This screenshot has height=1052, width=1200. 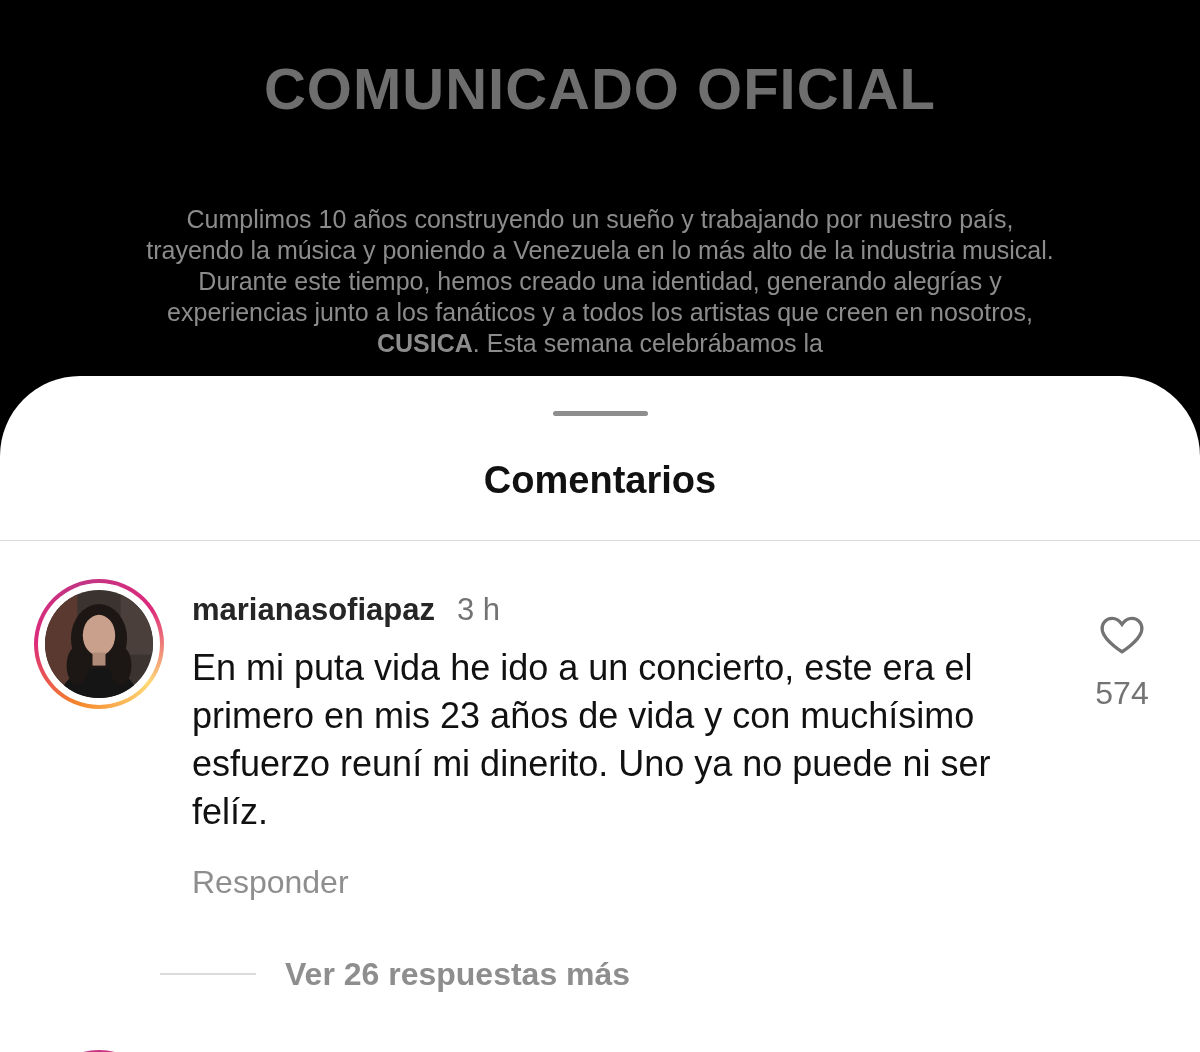 I want to click on drag-handle, so click(x=600, y=413).